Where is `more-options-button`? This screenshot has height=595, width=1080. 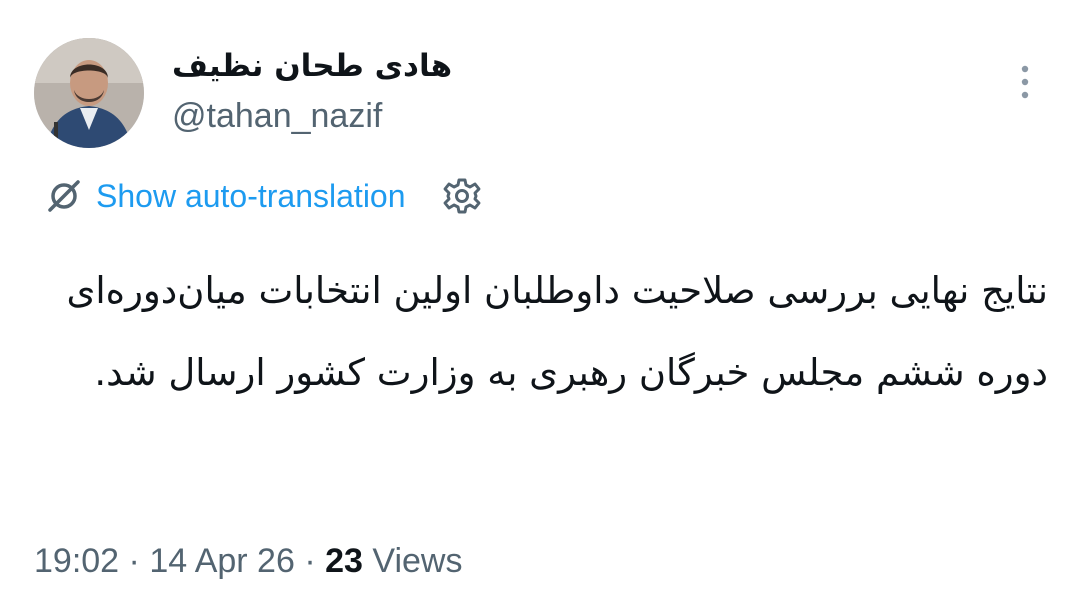 more-options-button is located at coordinates (1025, 82).